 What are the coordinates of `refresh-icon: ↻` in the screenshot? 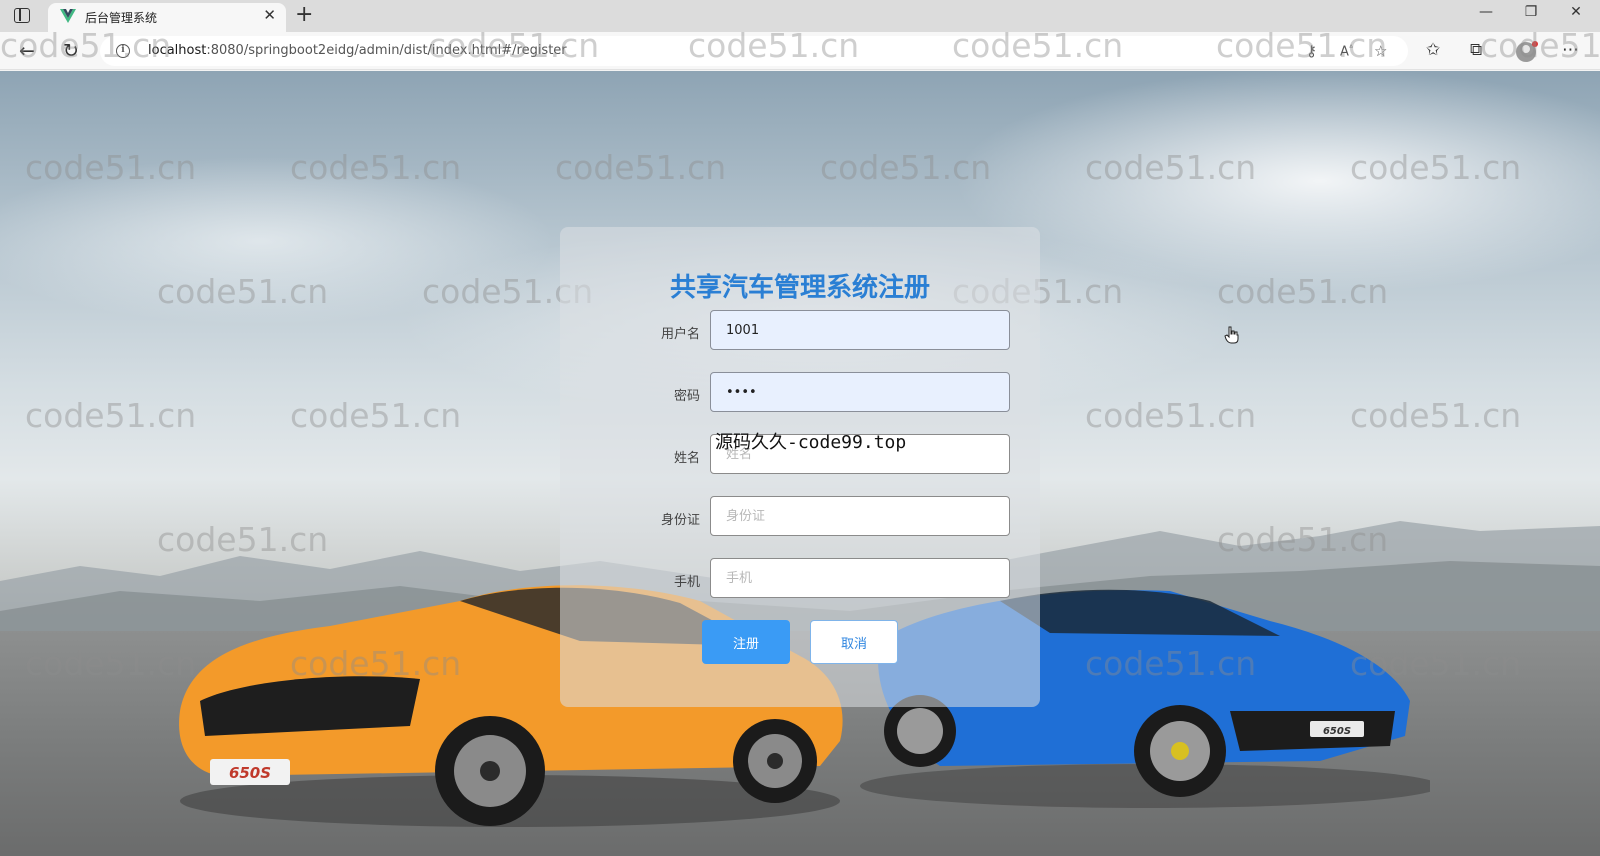 It's located at (71, 51).